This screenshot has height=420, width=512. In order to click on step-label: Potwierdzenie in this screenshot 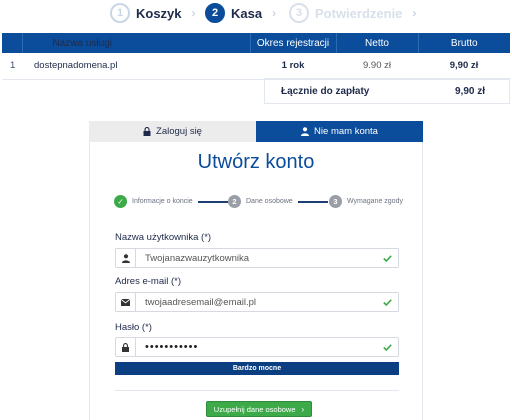, I will do `click(359, 13)`.